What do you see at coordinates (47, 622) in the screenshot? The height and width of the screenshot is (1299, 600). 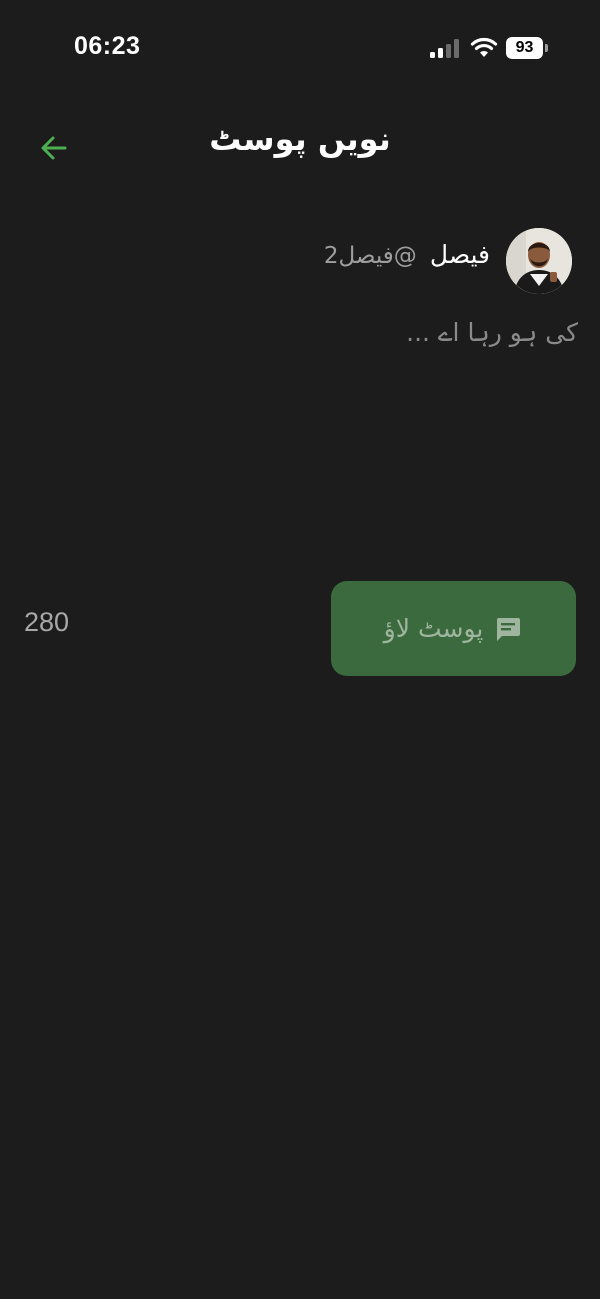 I see `character-counter: 280` at bounding box center [47, 622].